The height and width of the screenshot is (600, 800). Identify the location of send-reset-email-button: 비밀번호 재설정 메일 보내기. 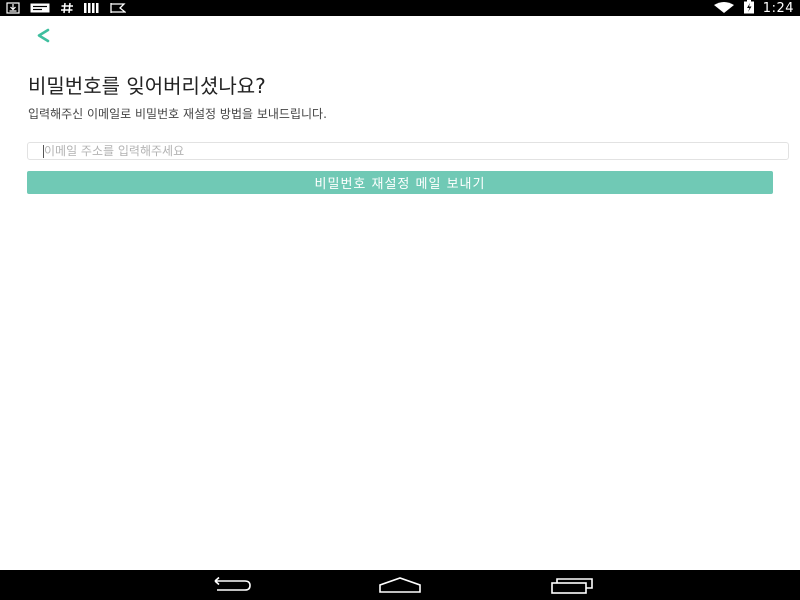
(400, 182).